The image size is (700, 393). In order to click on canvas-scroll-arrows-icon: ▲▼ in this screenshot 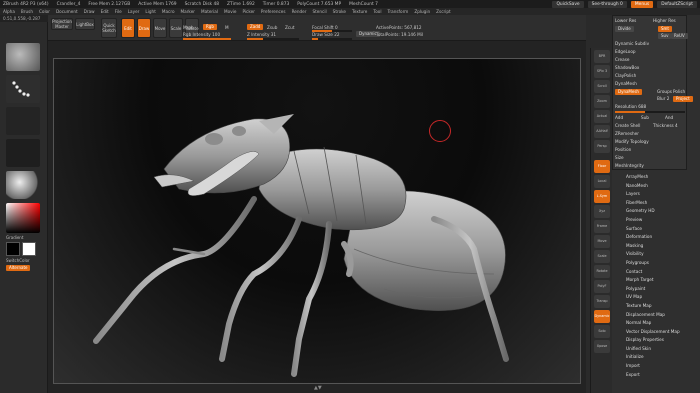, I will do `click(318, 388)`.